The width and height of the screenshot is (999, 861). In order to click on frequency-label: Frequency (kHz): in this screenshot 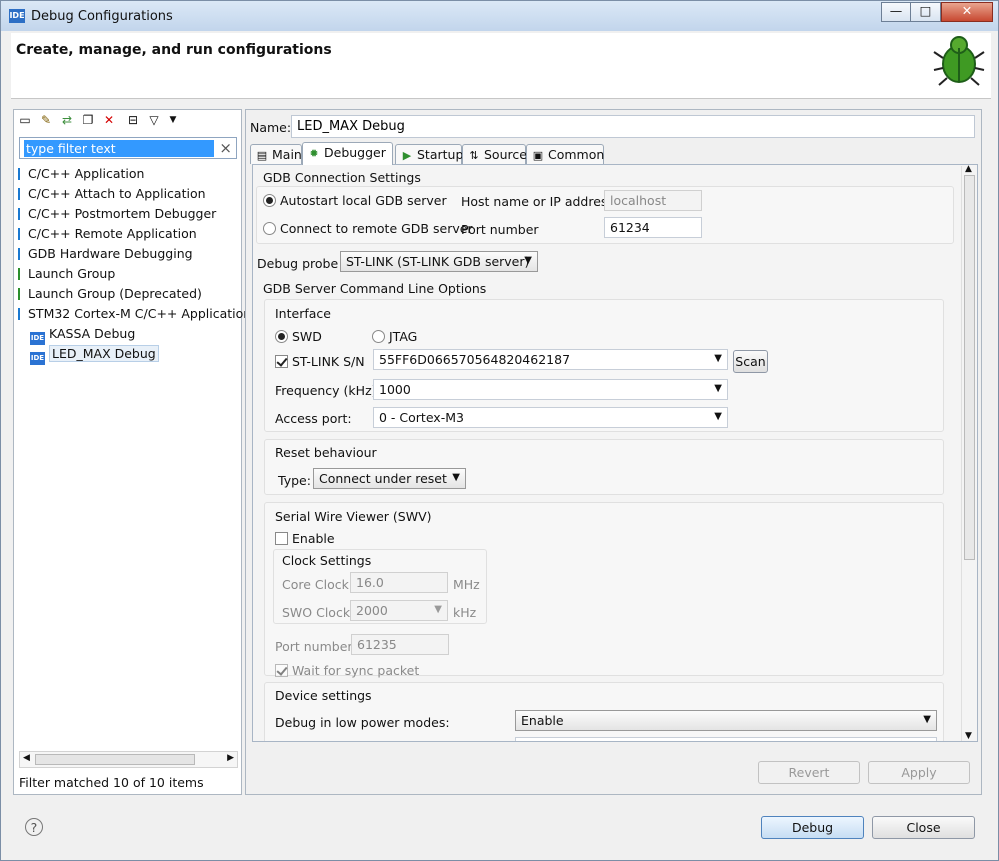, I will do `click(328, 390)`.